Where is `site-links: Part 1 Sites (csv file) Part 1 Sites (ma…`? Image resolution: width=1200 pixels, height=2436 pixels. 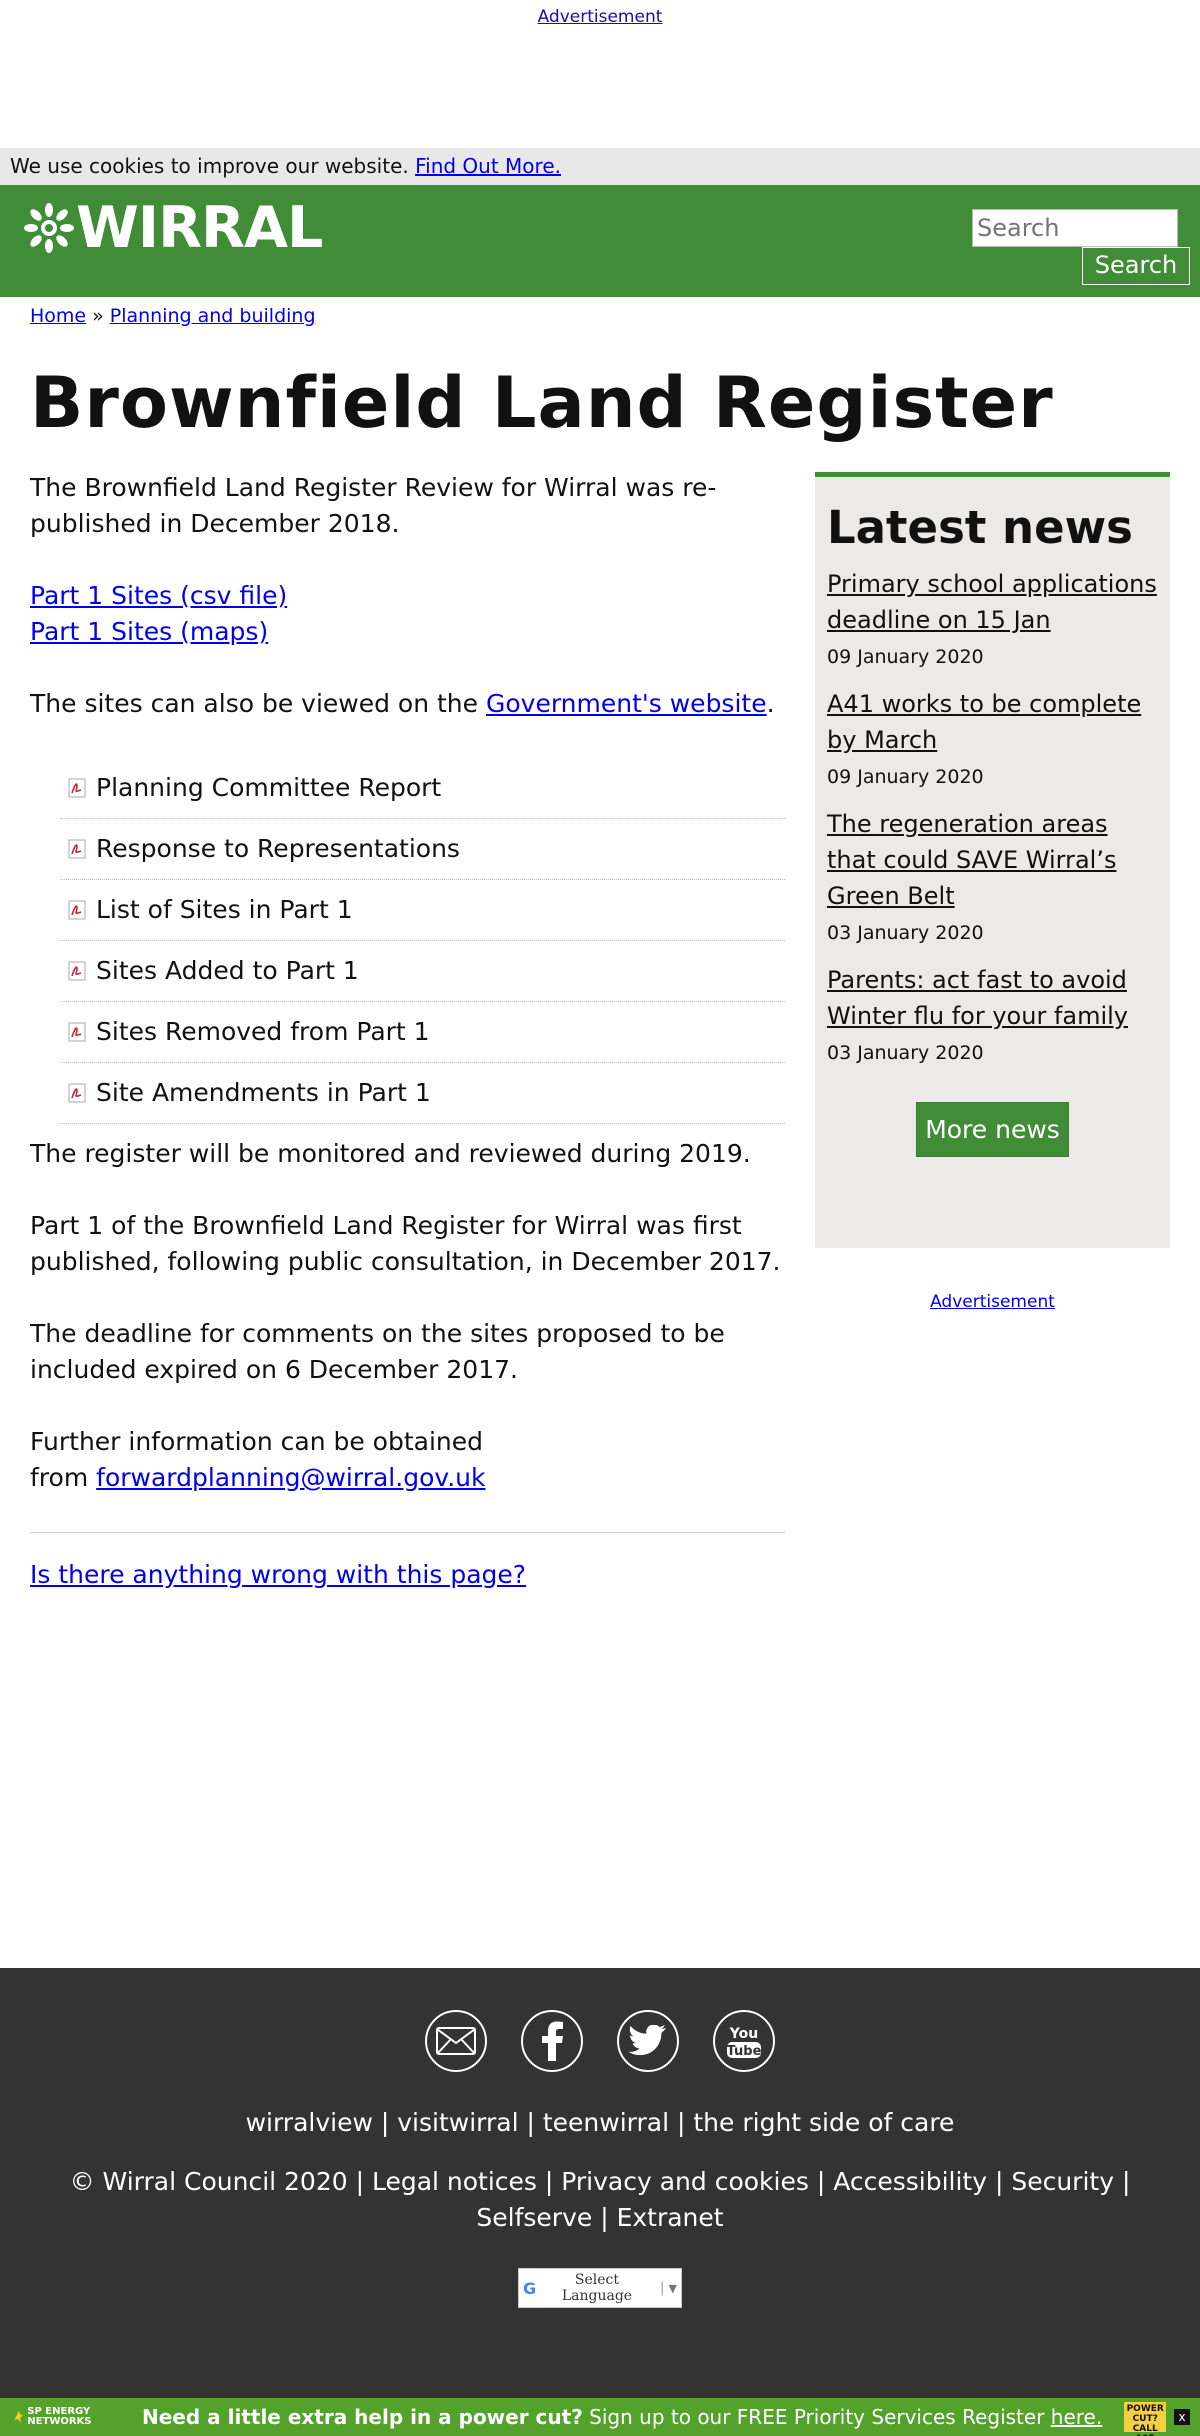
site-links: Part 1 Sites (csv file) Part 1 Sites (ma… is located at coordinates (407, 614).